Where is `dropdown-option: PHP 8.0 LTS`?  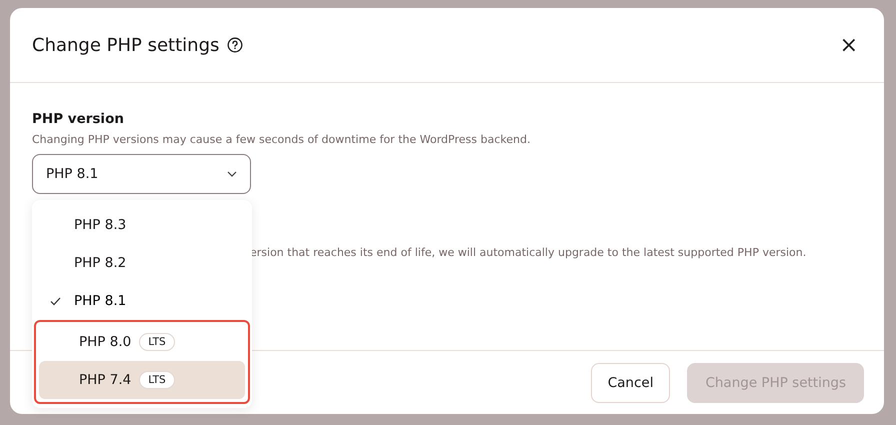
dropdown-option: PHP 8.0 LTS is located at coordinates (142, 342).